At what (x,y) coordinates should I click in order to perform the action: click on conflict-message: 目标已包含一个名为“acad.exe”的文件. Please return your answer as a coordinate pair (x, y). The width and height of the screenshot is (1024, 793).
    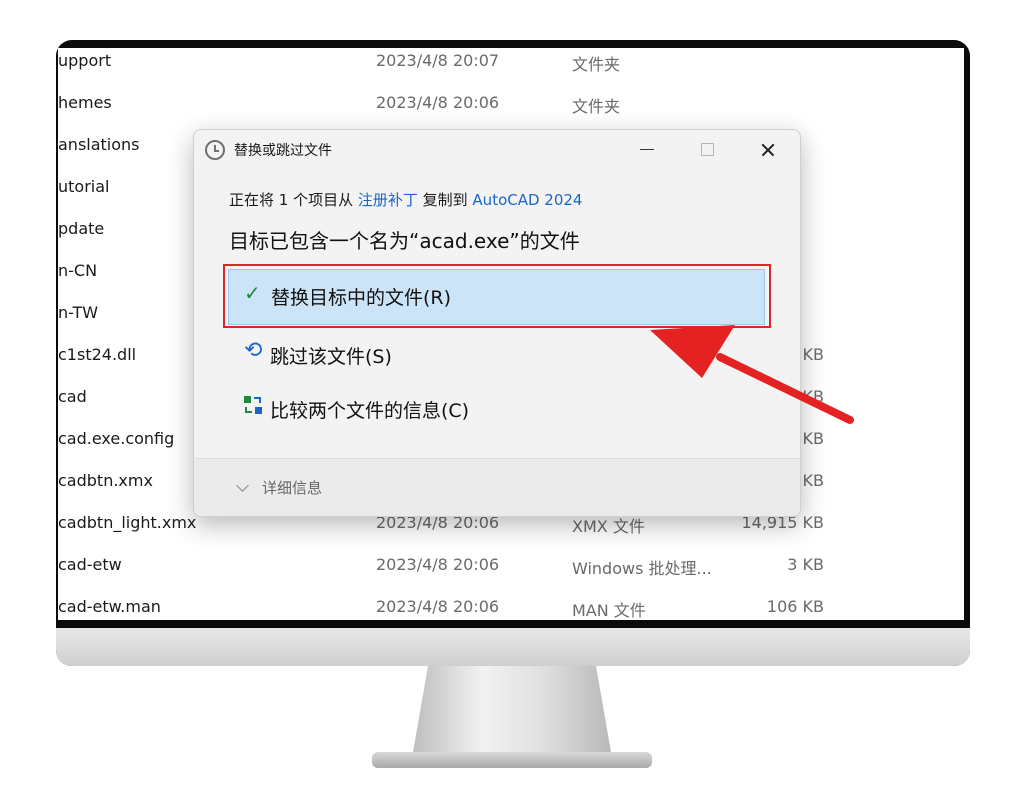
    Looking at the image, I should click on (404, 241).